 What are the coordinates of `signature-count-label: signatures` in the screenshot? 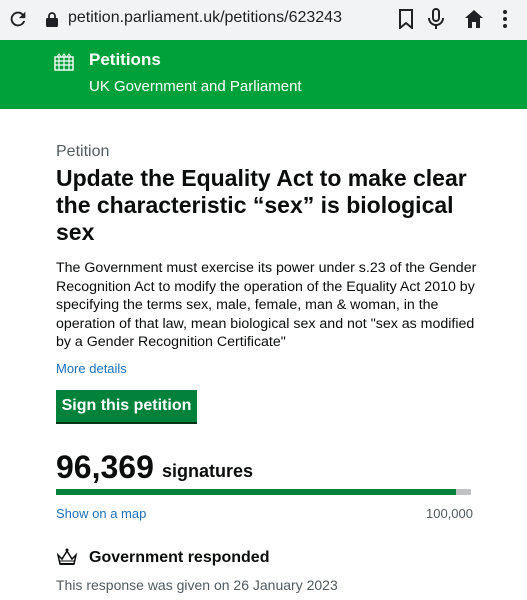 It's located at (208, 471).